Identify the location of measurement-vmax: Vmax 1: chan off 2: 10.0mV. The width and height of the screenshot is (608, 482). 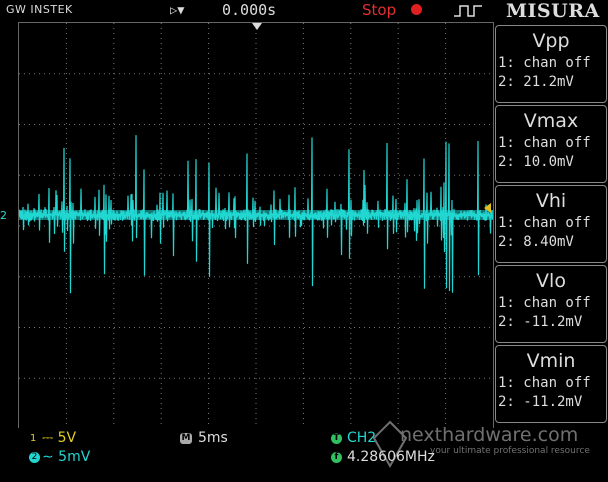
(551, 144).